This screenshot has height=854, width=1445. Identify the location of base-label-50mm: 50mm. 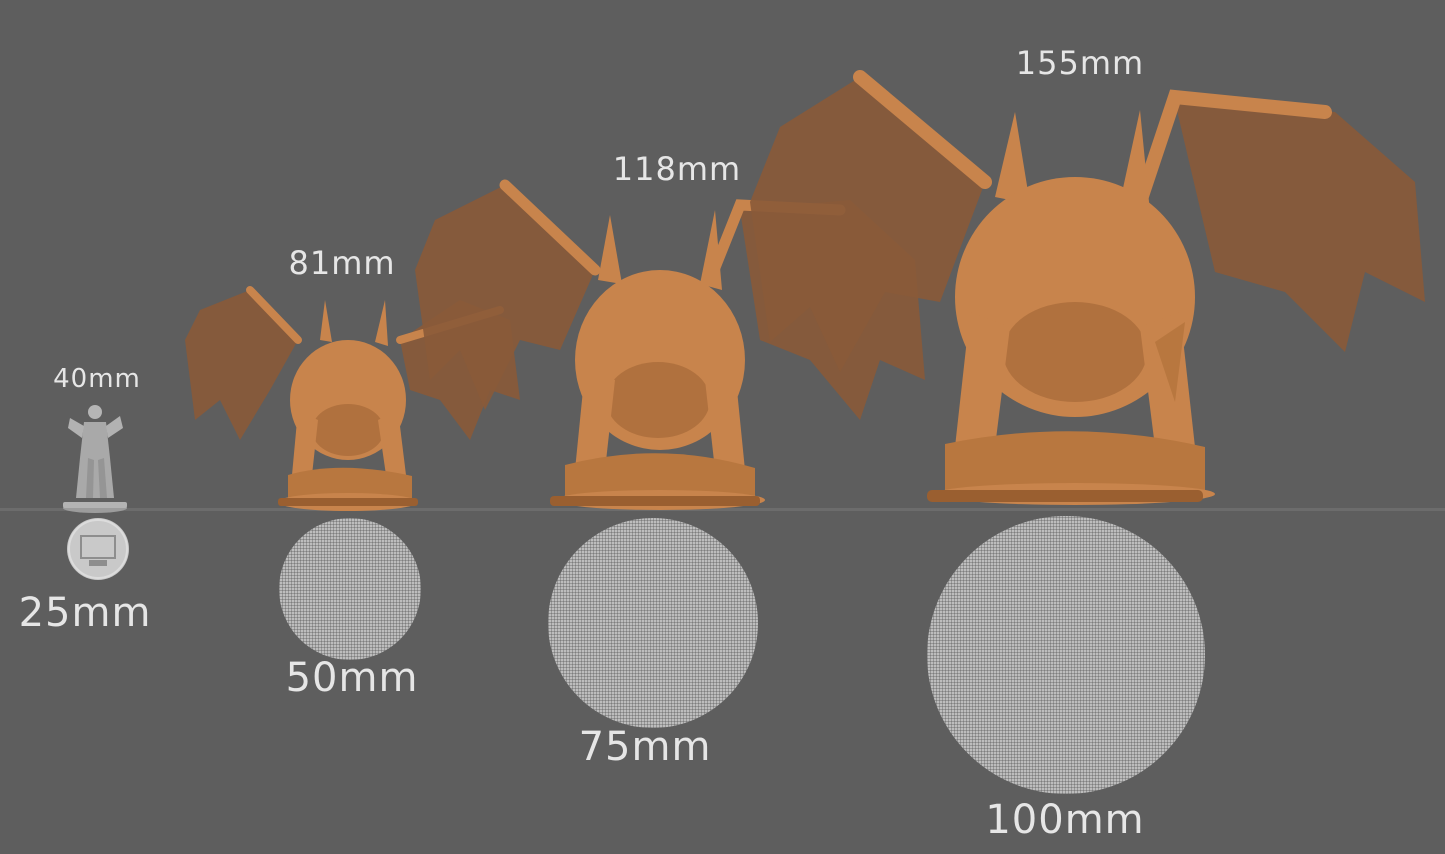
(352, 678).